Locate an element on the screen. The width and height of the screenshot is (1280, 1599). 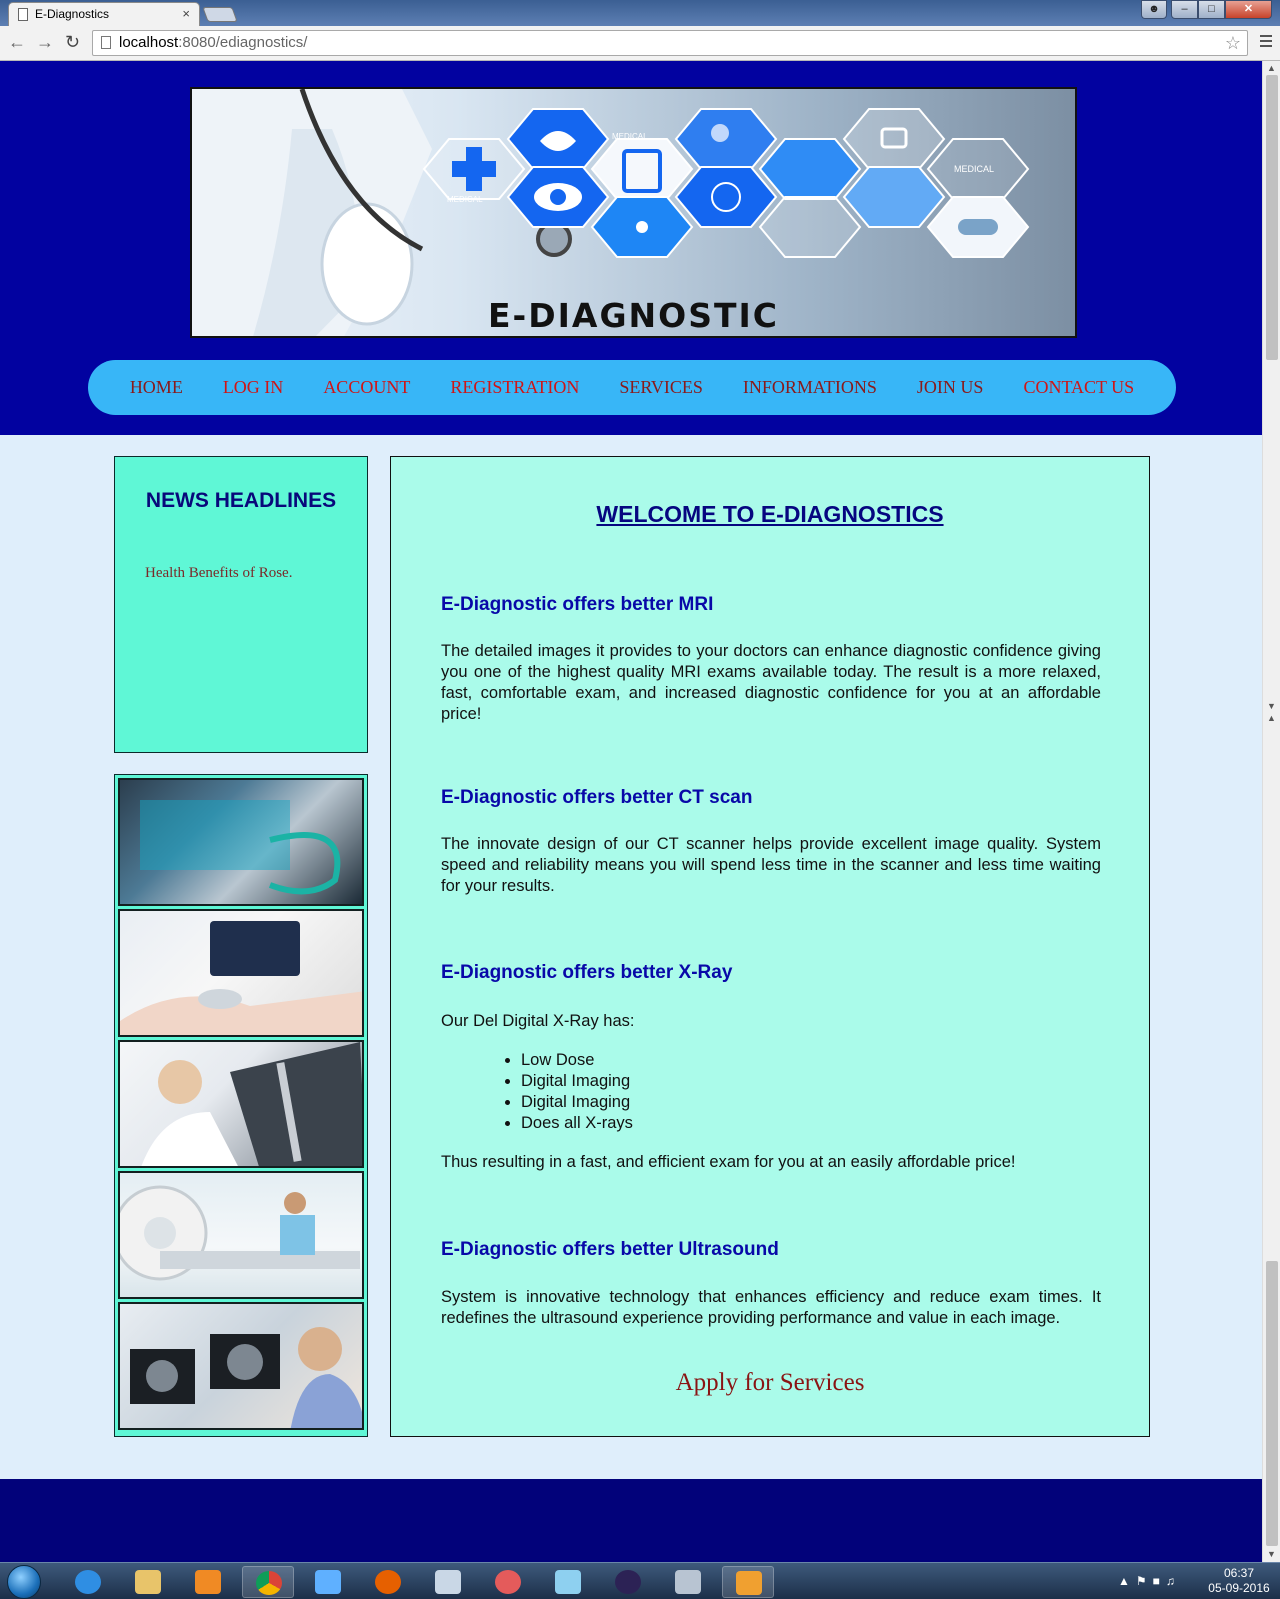
nav-services: SERVICES is located at coordinates (661, 387).